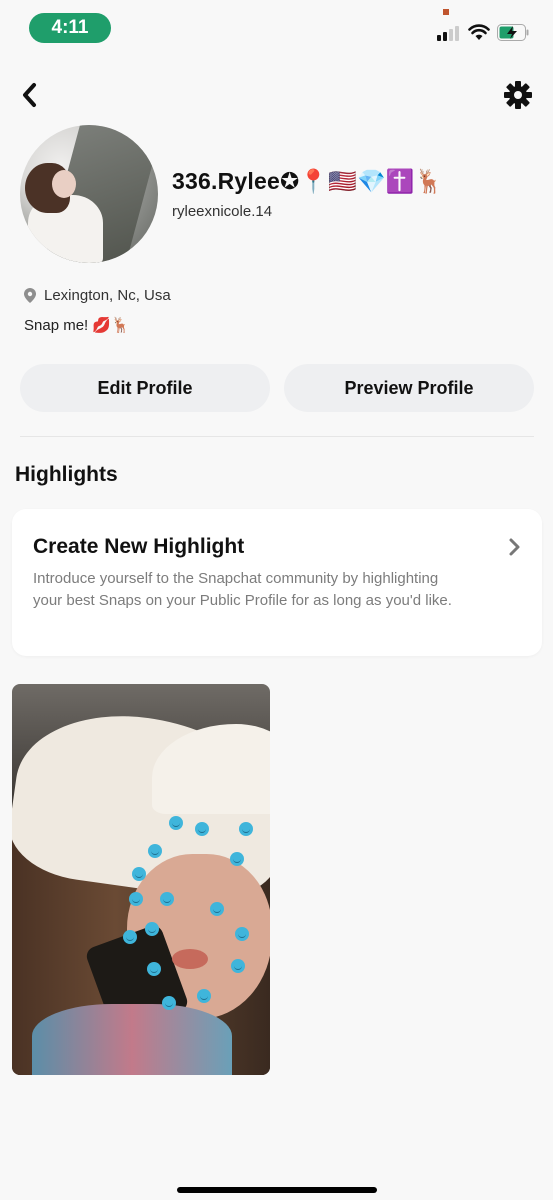 The image size is (553, 1200). Describe the element at coordinates (514, 547) in the screenshot. I see `chevron-right-icon` at that location.